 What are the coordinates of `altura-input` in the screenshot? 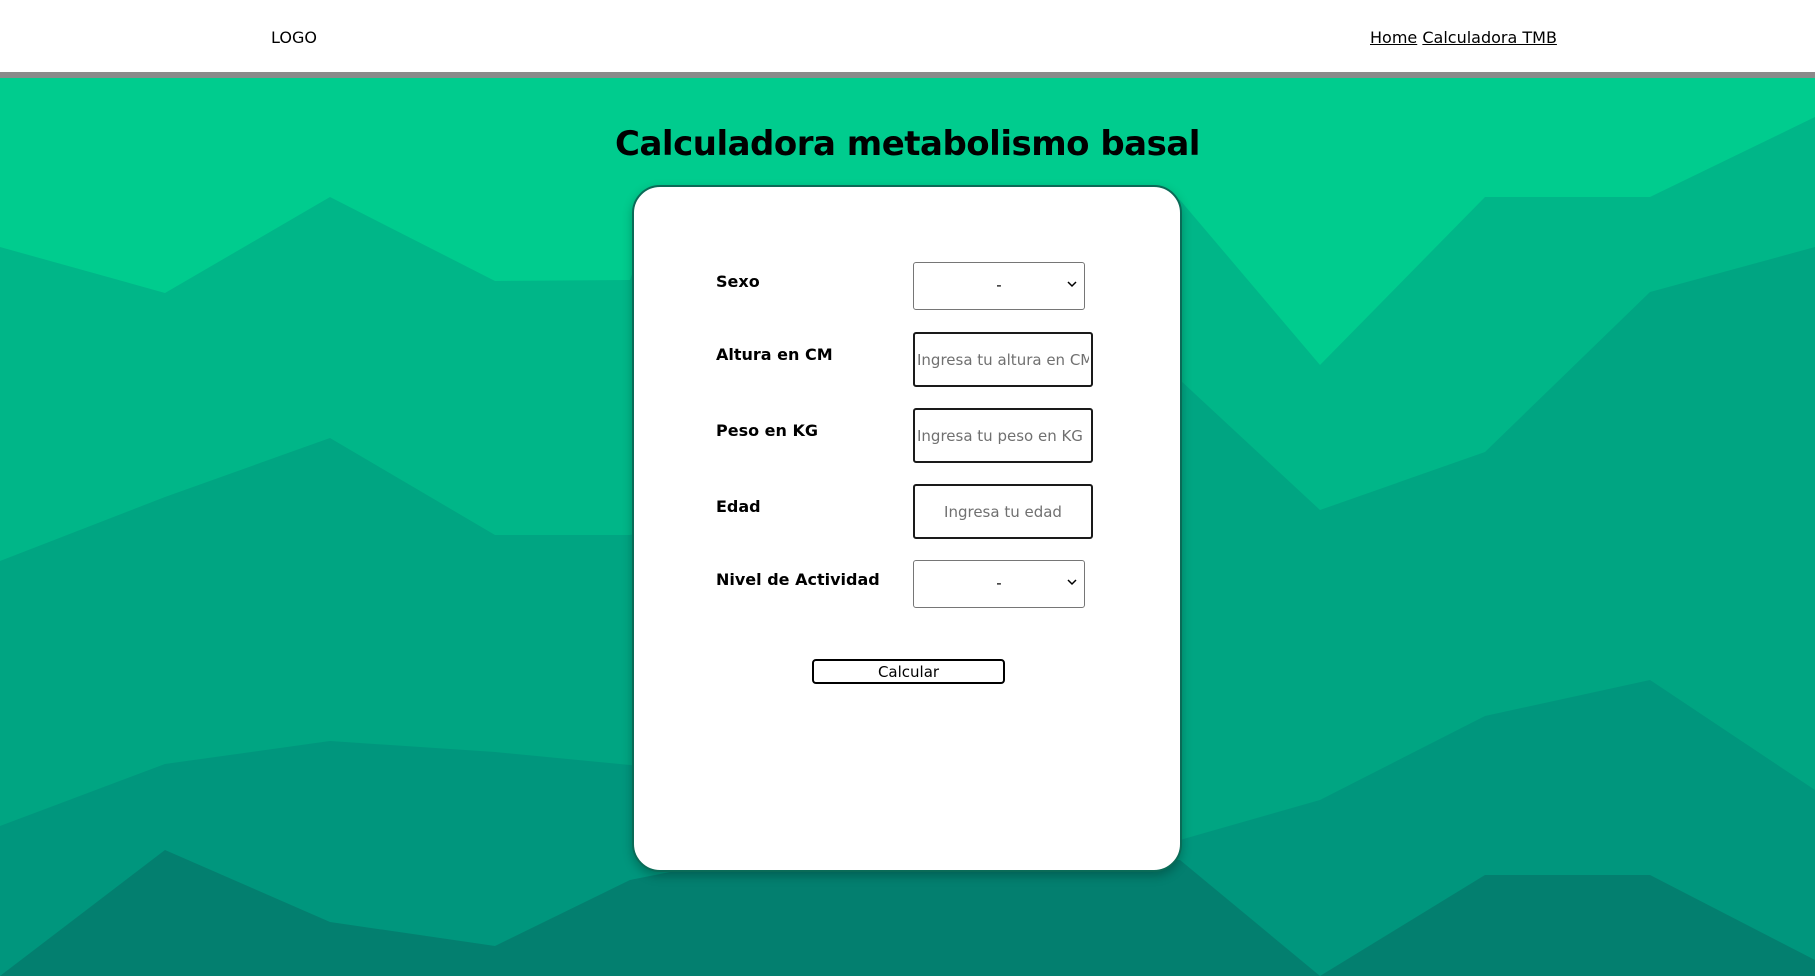 It's located at (1003, 359).